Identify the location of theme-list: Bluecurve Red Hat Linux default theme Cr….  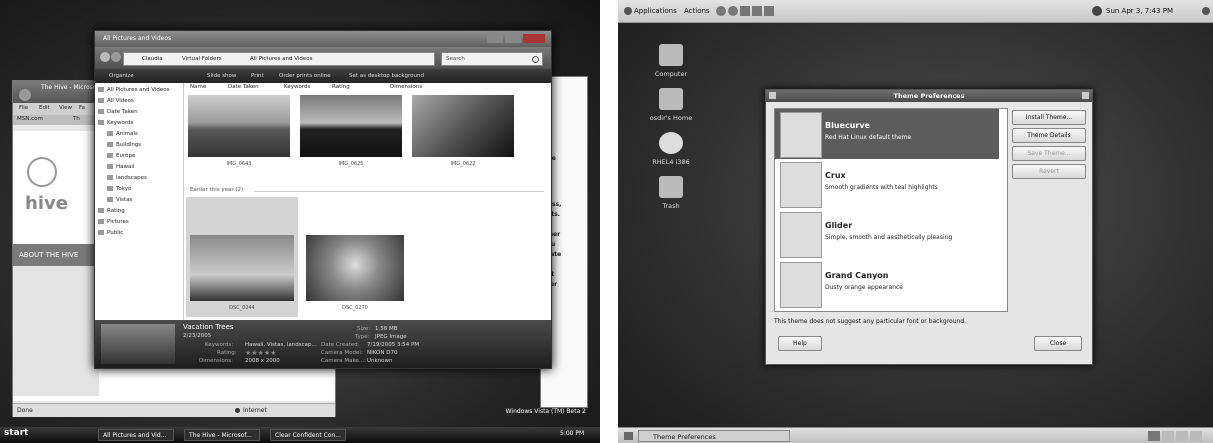
(891, 210).